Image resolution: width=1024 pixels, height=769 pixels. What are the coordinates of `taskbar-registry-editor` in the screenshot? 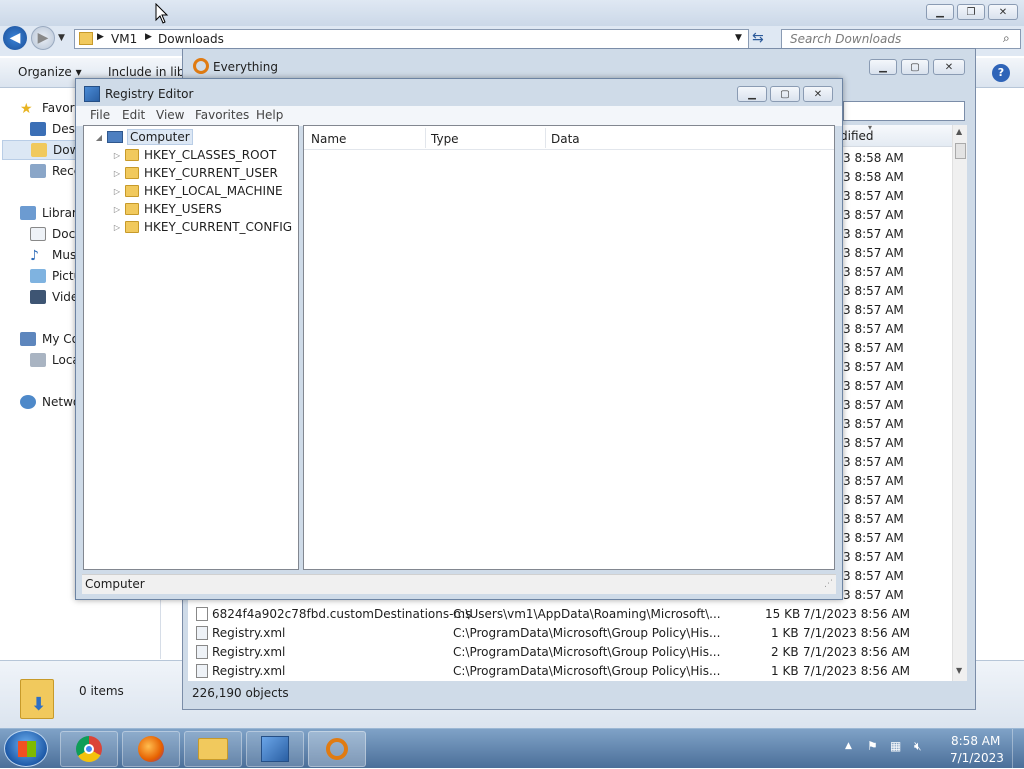 It's located at (275, 749).